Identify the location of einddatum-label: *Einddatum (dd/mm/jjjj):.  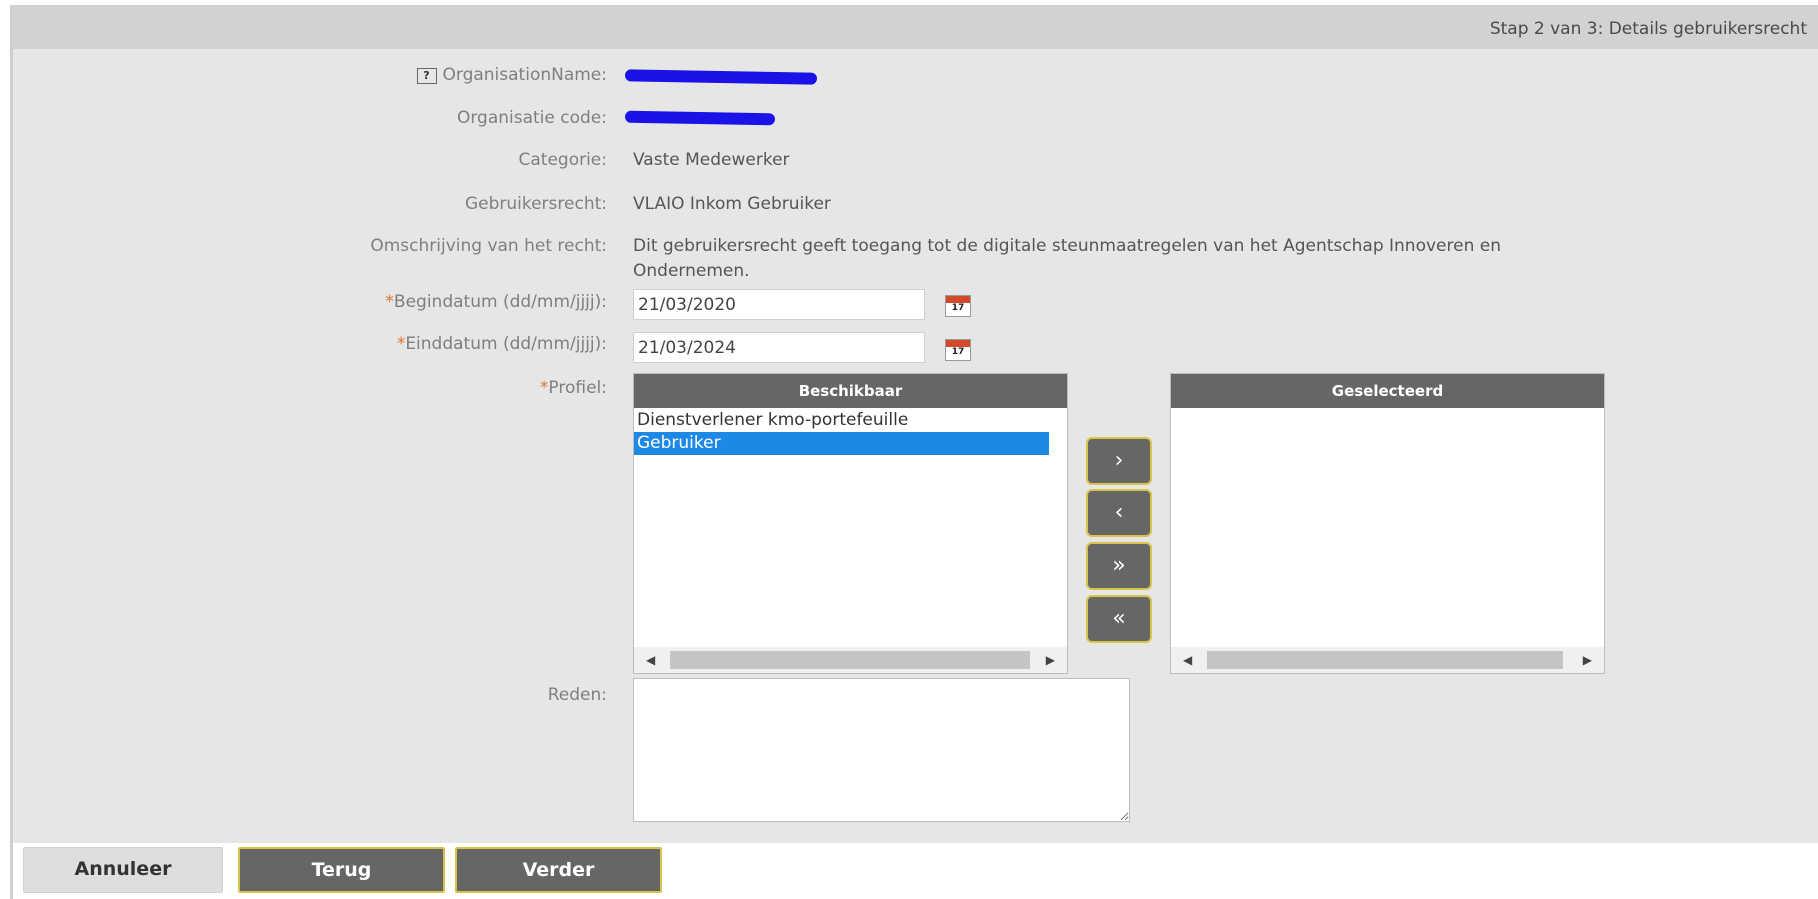
(501, 344).